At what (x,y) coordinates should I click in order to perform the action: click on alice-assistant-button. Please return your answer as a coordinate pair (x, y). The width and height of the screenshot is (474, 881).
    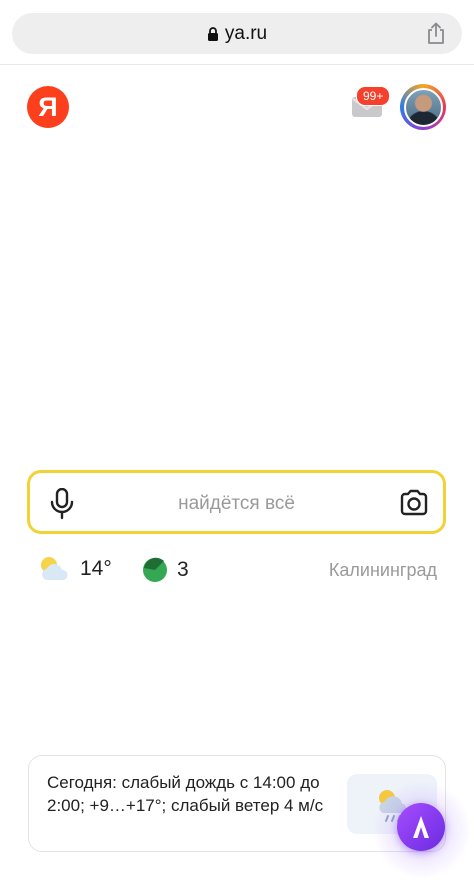
    Looking at the image, I should click on (421, 827).